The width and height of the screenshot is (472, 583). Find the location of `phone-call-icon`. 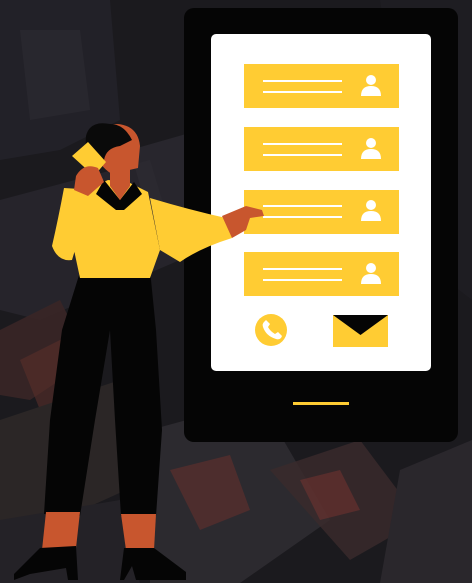

phone-call-icon is located at coordinates (271, 330).